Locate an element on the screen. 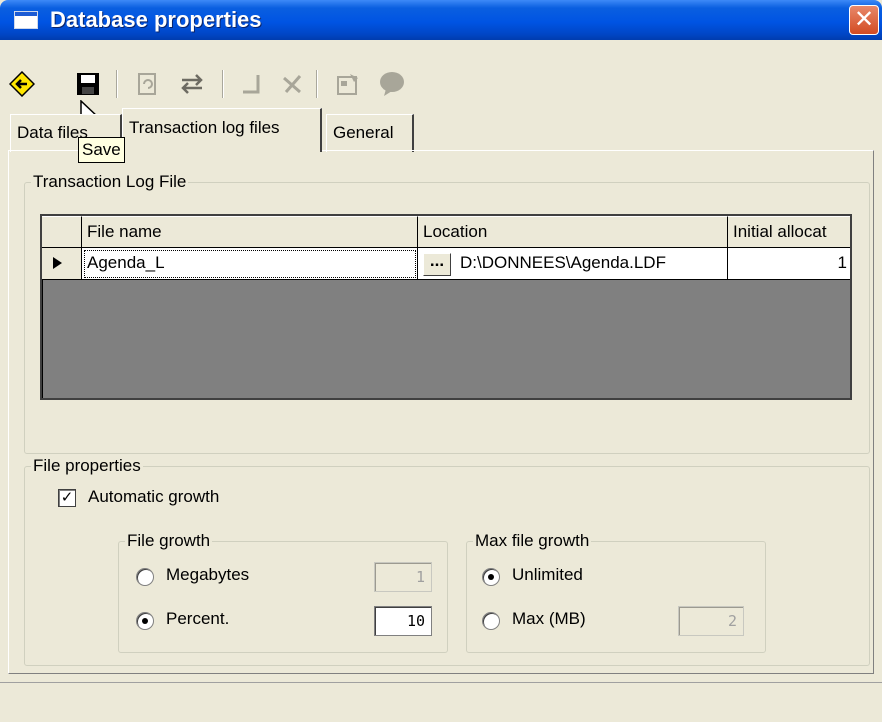  file-properties-group-title: File properties is located at coordinates (87, 465).